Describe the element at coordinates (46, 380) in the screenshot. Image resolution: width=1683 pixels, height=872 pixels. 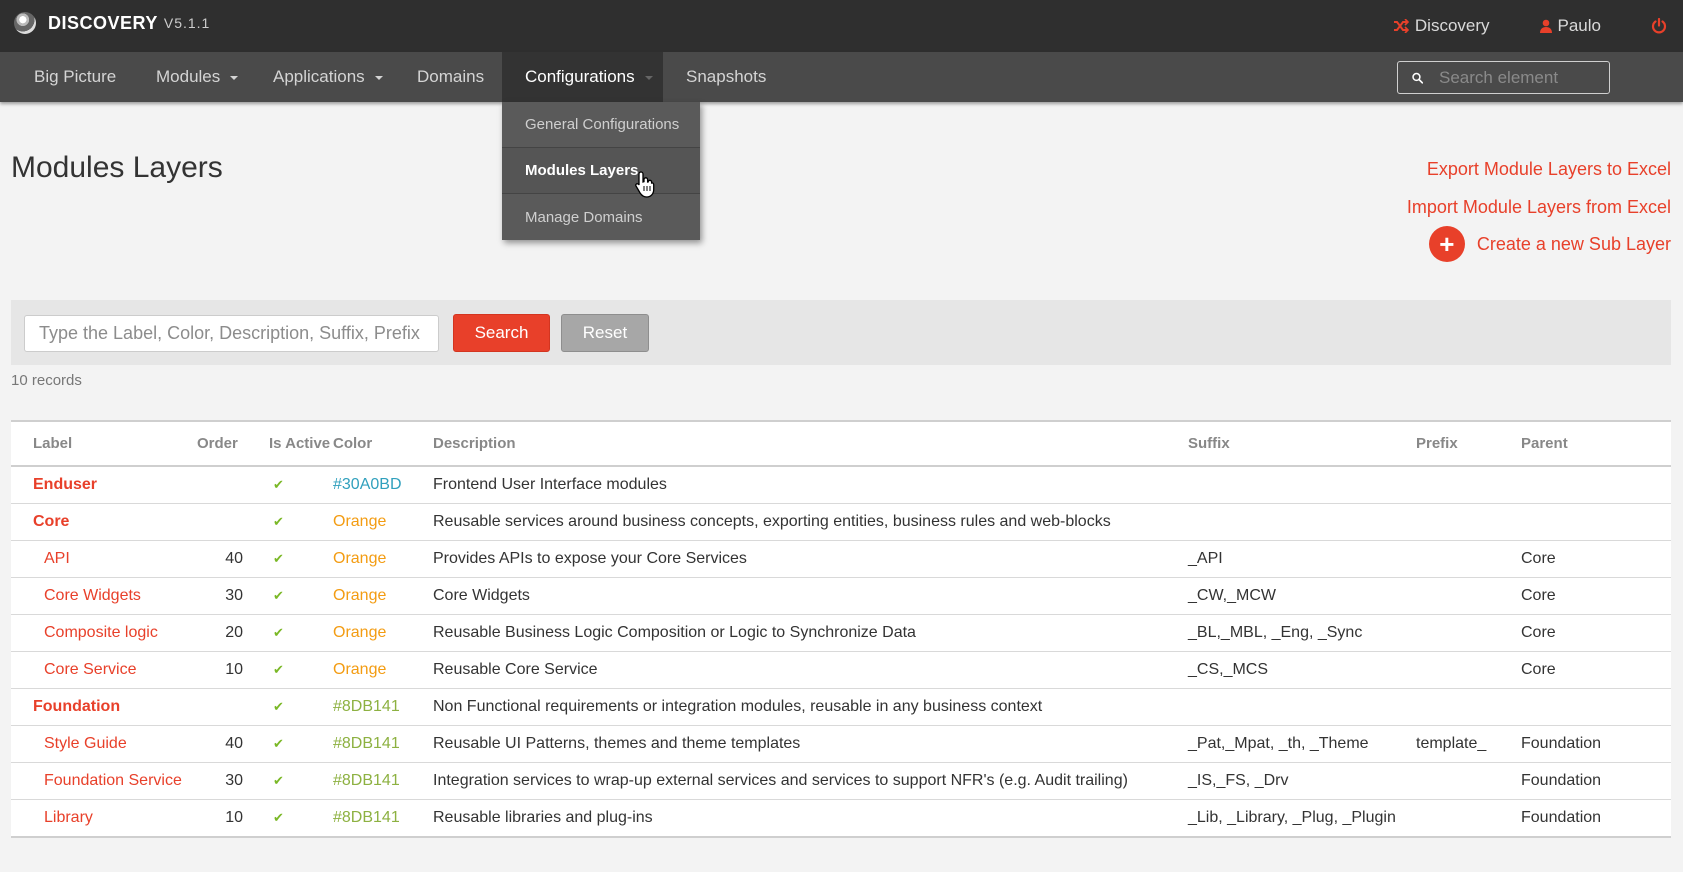
I see `records-count: 10 records` at that location.